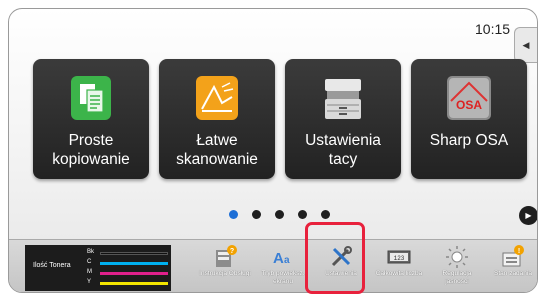  I want to click on page-indicator, so click(284, 214).